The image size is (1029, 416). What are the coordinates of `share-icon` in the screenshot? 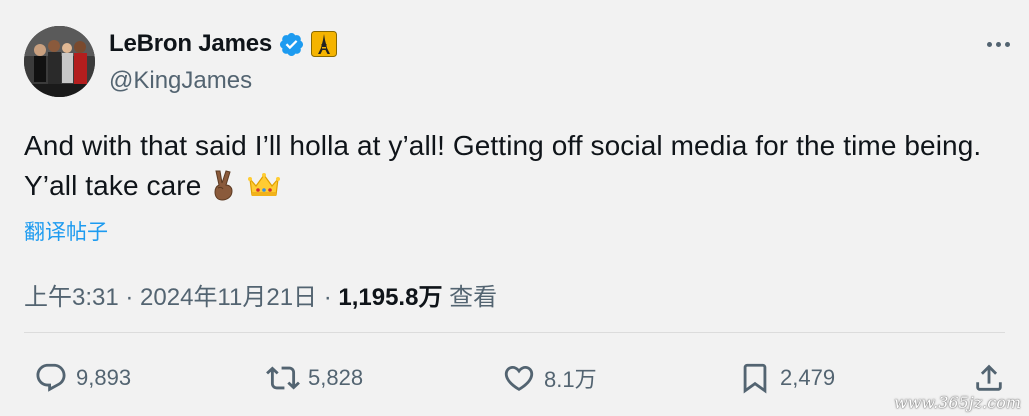 It's located at (989, 377).